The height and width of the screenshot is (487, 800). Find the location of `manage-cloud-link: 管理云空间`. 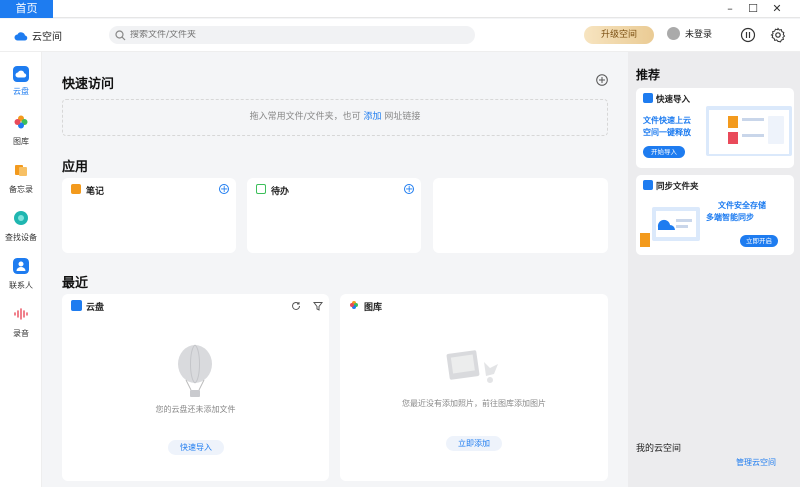

manage-cloud-link: 管理云空间 is located at coordinates (756, 462).